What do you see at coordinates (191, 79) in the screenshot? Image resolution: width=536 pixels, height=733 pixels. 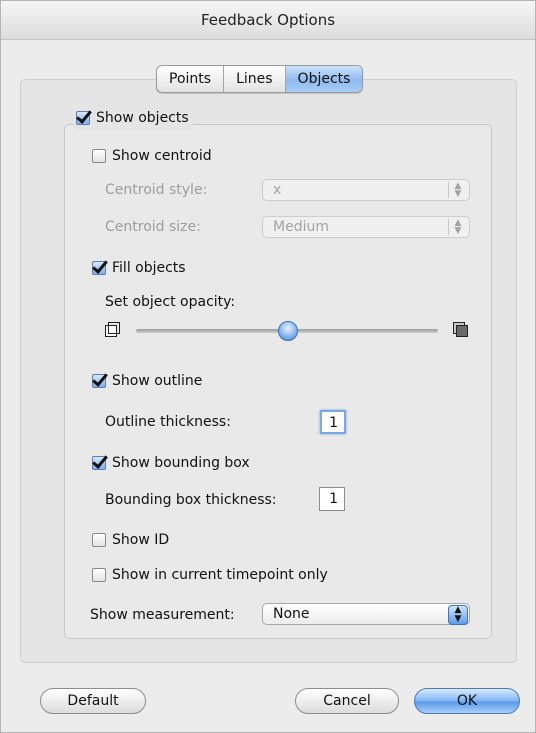 I see `tab-points: Points` at bounding box center [191, 79].